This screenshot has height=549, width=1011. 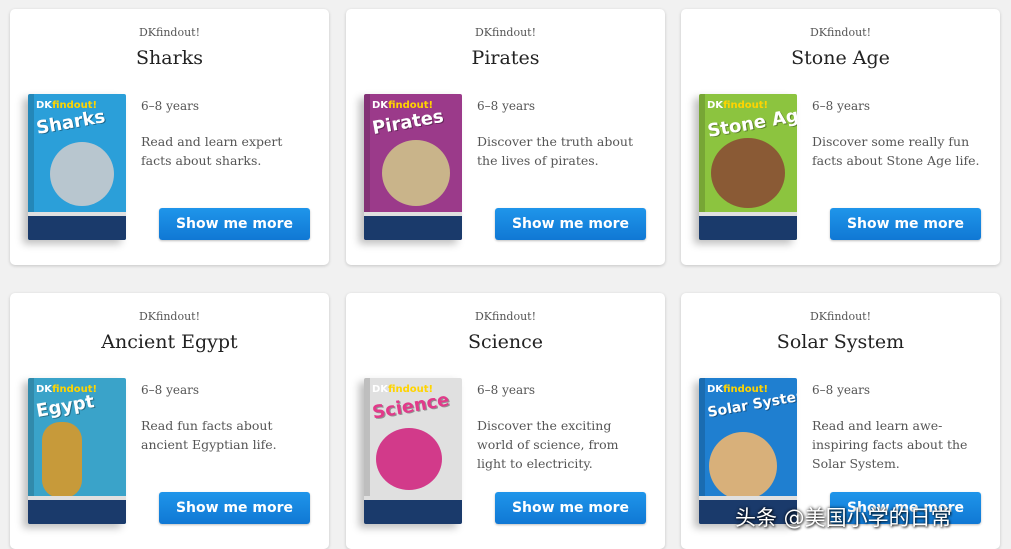 I want to click on book-cover-image: DKfindout! Science, so click(x=413, y=451).